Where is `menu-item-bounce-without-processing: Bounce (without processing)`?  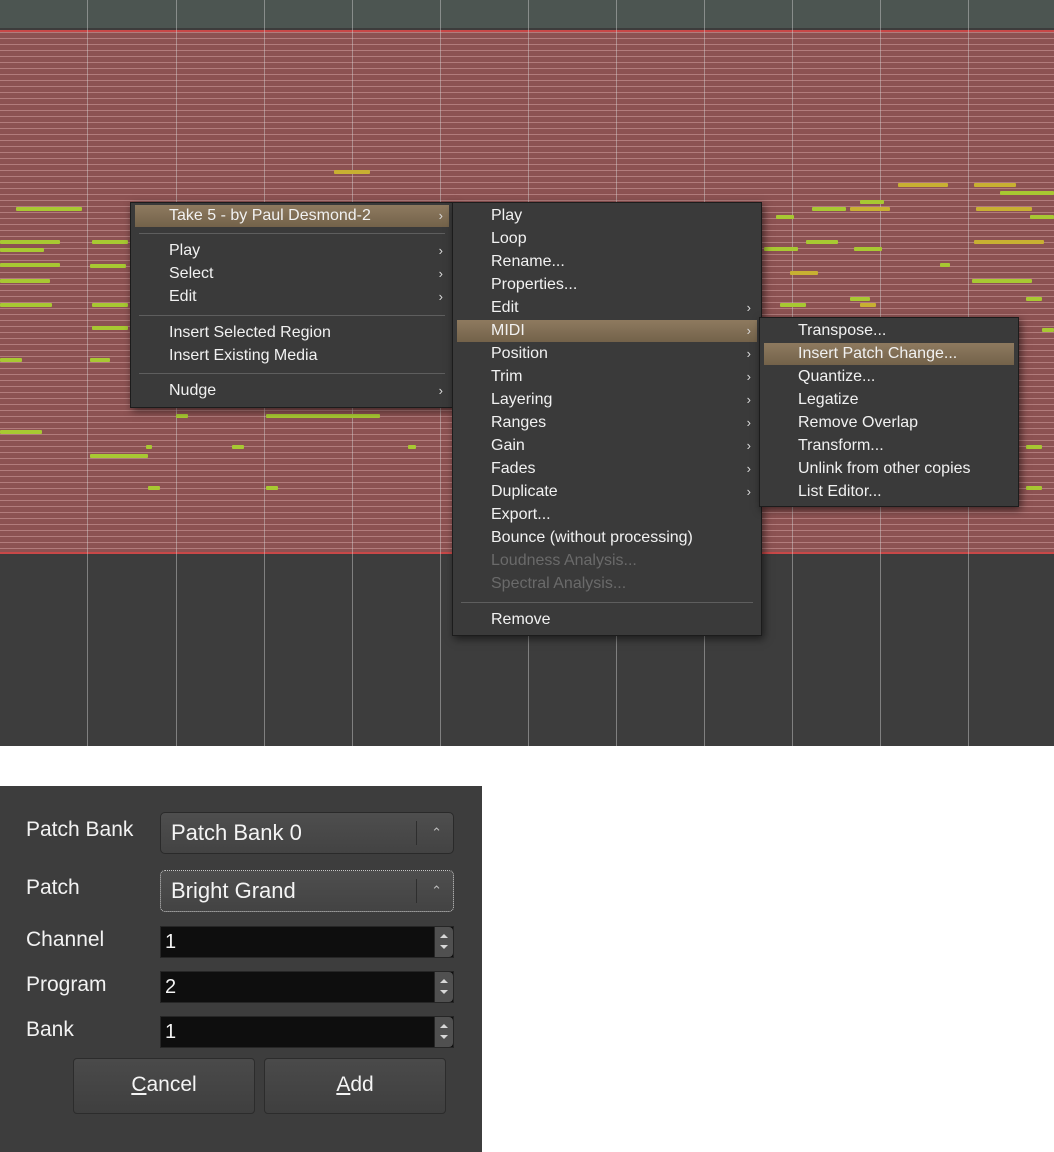 menu-item-bounce-without-processing: Bounce (without processing) is located at coordinates (607, 538).